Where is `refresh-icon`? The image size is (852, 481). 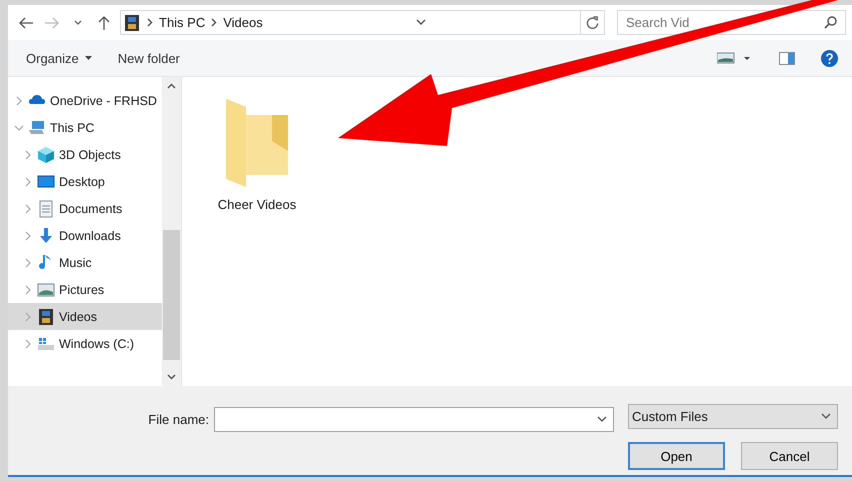 refresh-icon is located at coordinates (592, 22).